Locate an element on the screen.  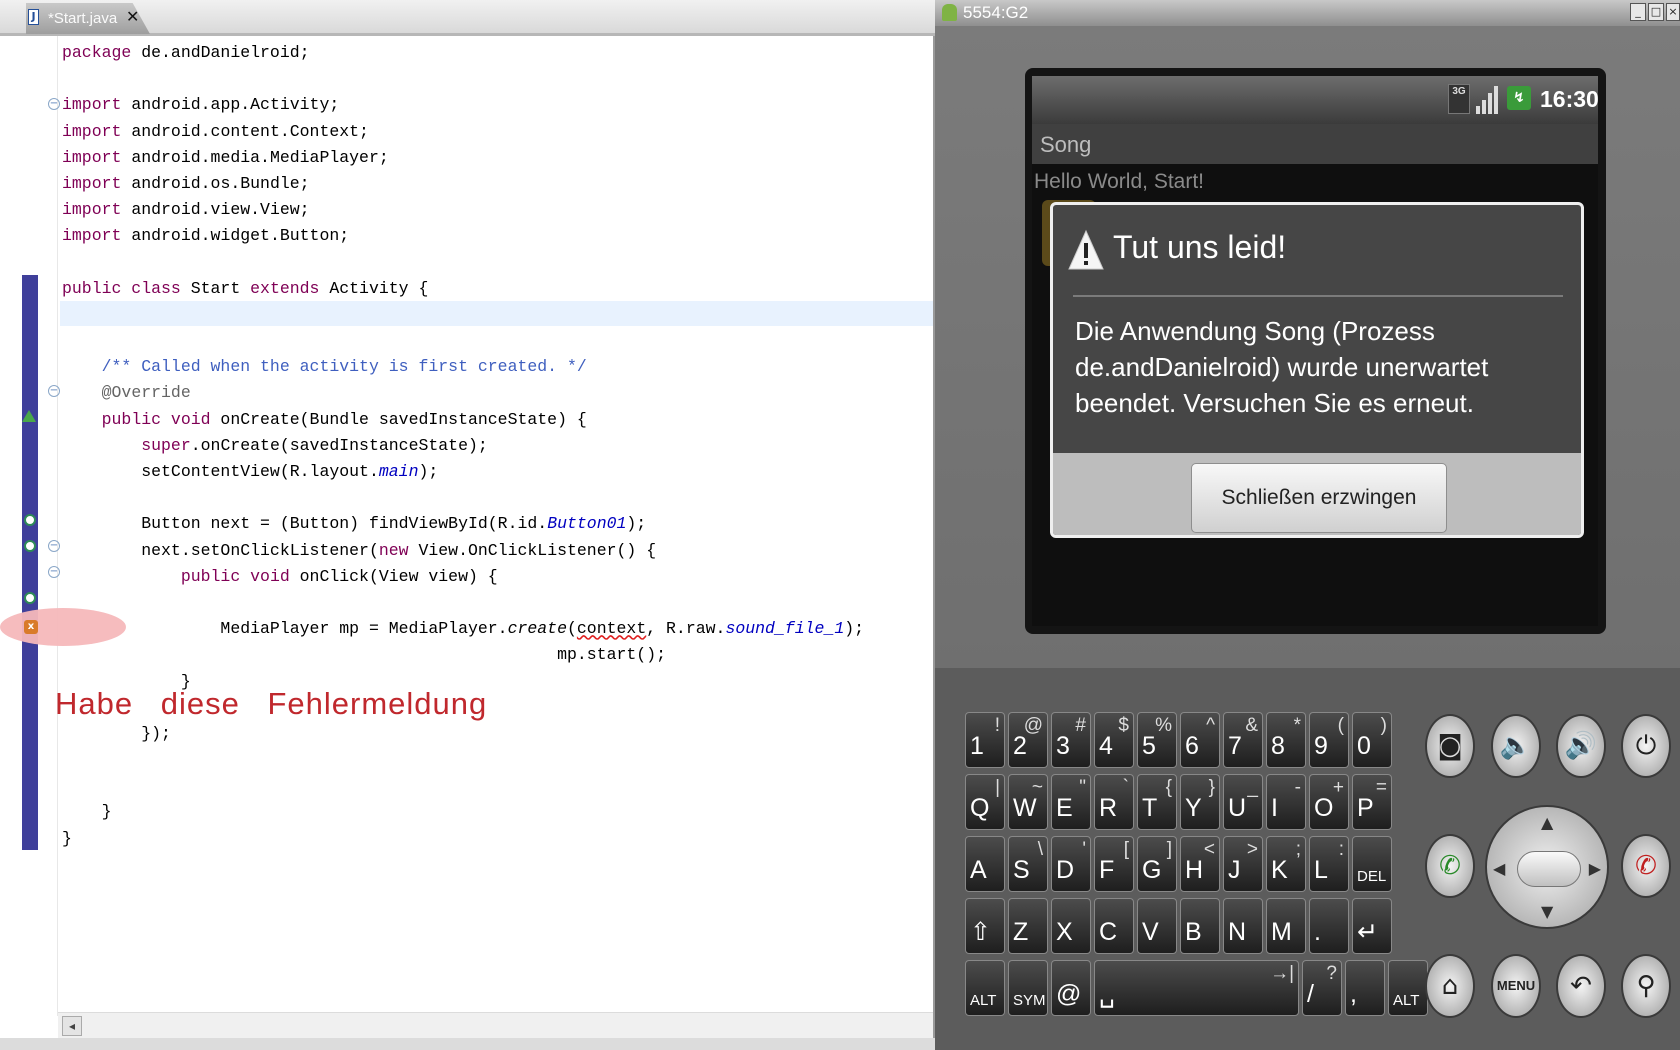
key: 7 & is located at coordinates (1243, 740).